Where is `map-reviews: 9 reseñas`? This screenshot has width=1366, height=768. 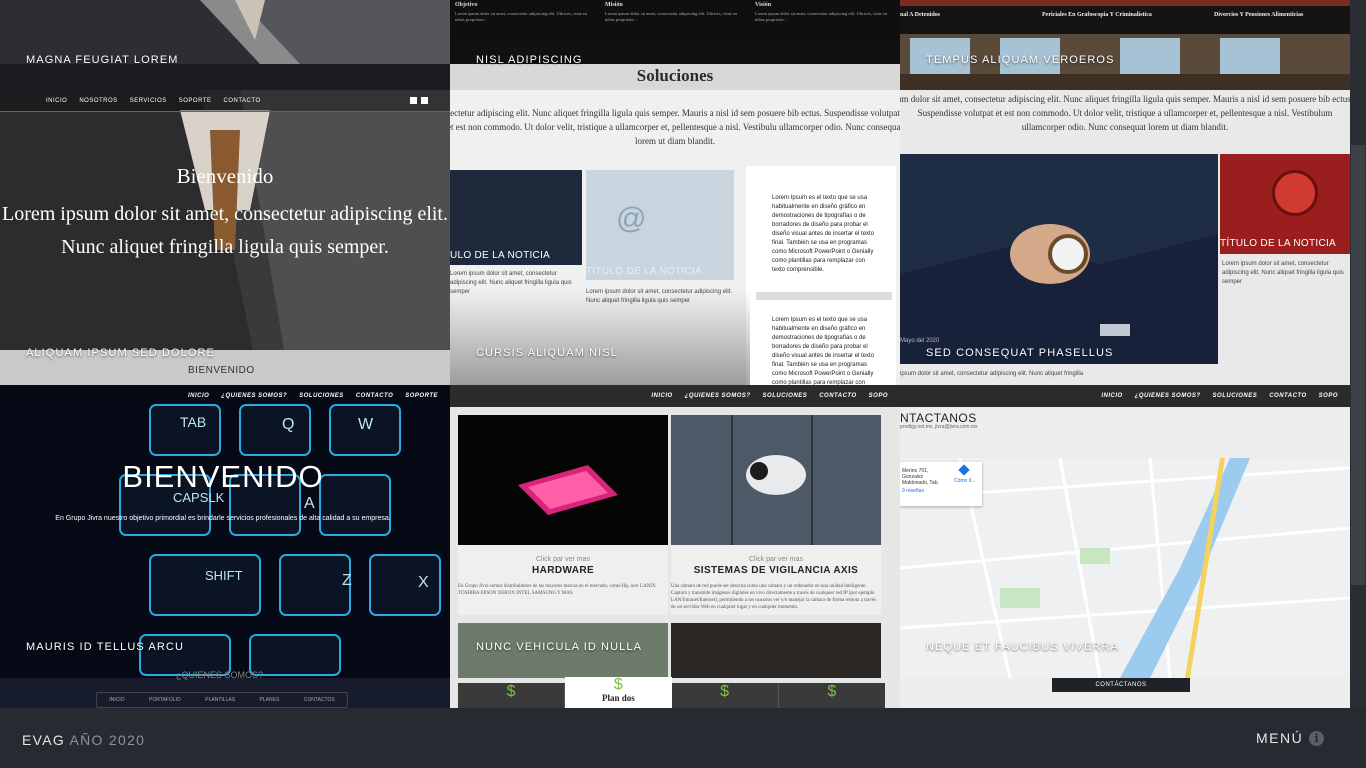 map-reviews: 9 reseñas is located at coordinates (913, 491).